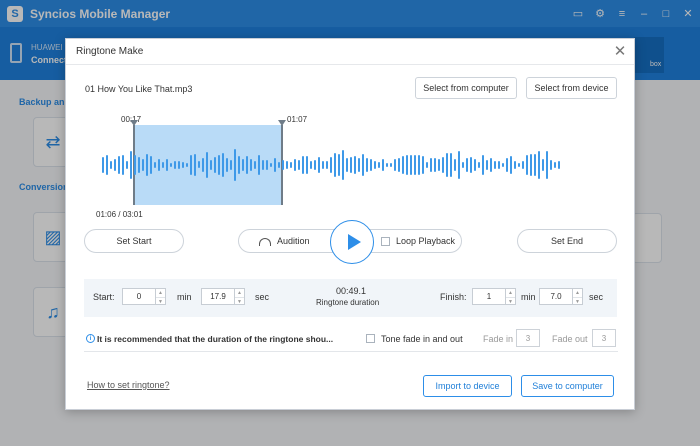 This screenshot has width=700, height=446. Describe the element at coordinates (104, 297) in the screenshot. I see `start-label: Start:` at that location.